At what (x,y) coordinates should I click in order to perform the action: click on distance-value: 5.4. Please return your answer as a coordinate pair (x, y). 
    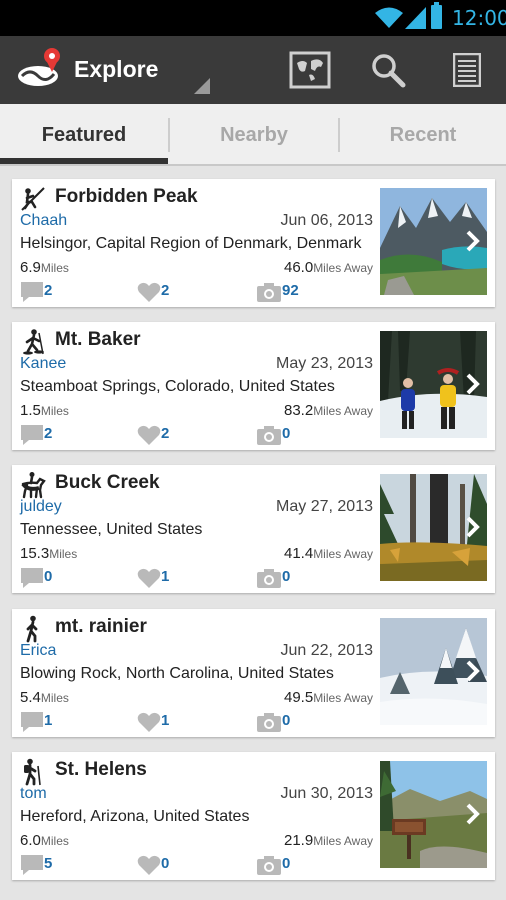
    Looking at the image, I should click on (30, 697).